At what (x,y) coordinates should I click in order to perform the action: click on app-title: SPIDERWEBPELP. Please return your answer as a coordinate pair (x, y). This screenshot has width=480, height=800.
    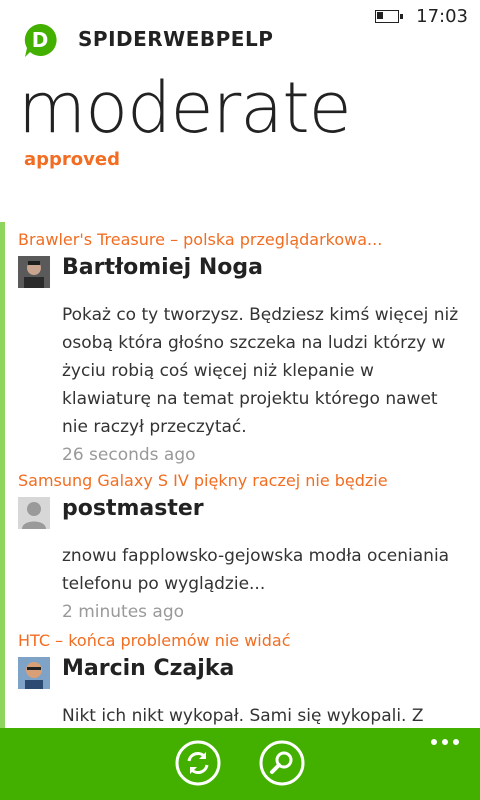
    Looking at the image, I should click on (176, 39).